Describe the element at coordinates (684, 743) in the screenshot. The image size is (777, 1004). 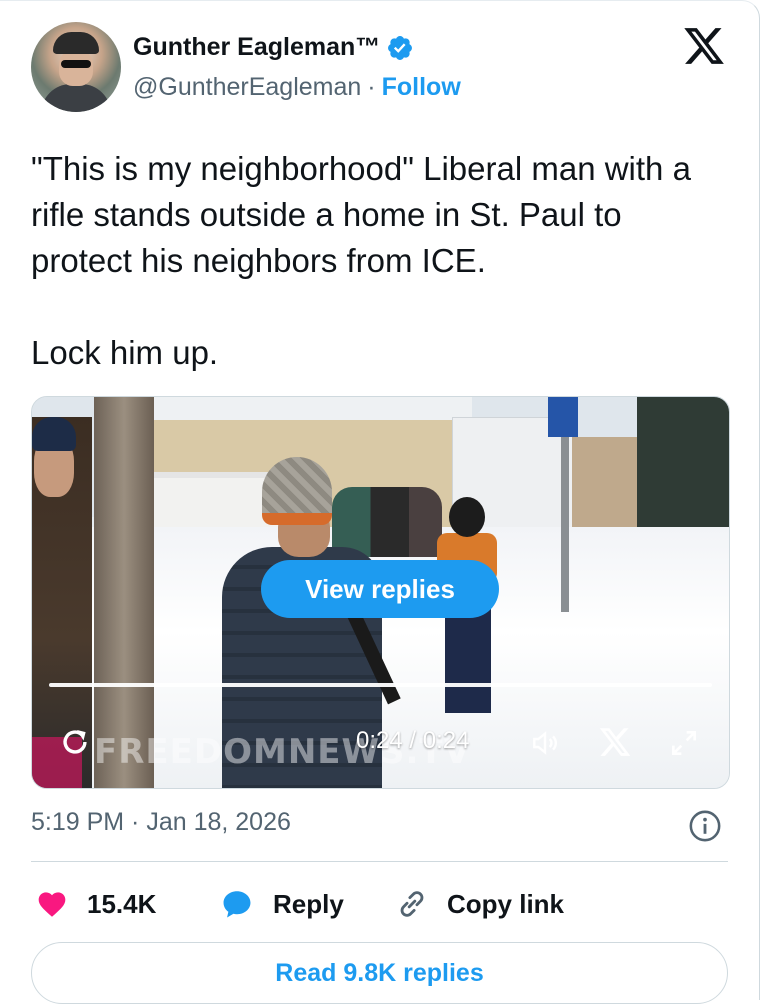
I see `fullscreen-icon` at that location.